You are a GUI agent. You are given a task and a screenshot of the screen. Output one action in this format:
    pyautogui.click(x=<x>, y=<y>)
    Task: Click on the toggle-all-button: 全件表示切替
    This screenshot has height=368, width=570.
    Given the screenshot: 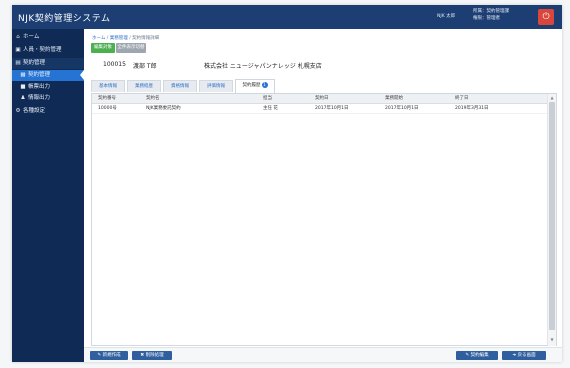 What is the action you would take?
    pyautogui.click(x=131, y=48)
    